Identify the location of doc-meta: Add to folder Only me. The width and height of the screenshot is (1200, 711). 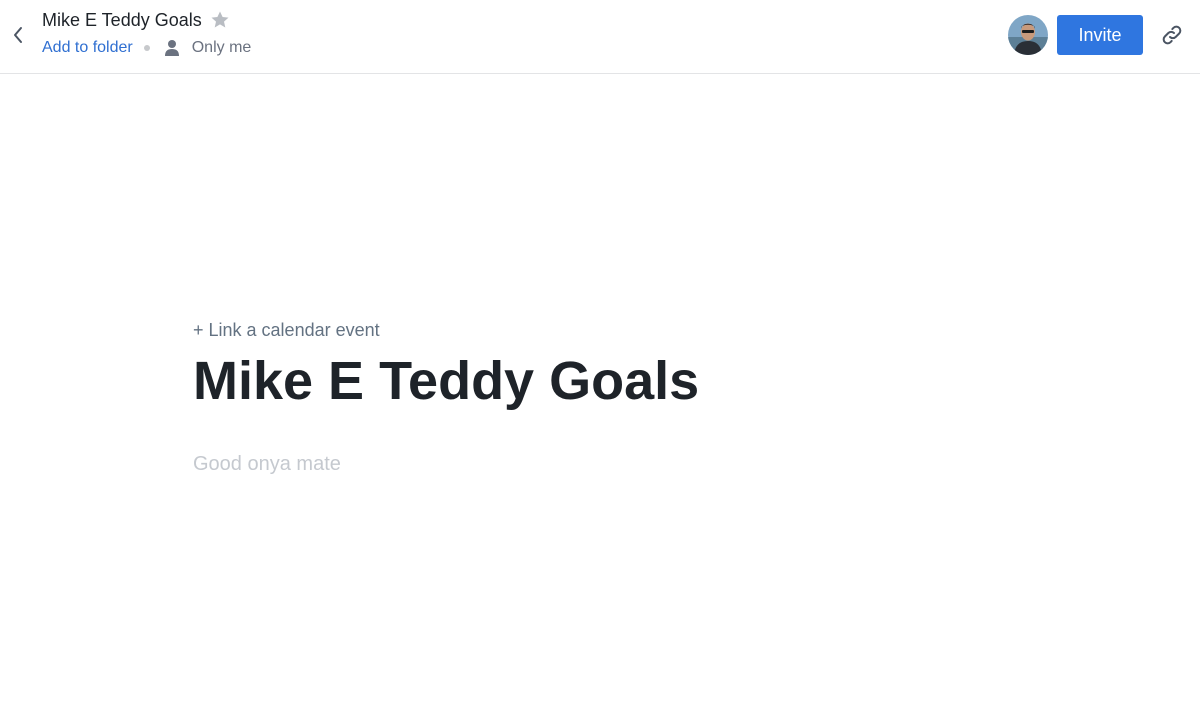
(146, 48).